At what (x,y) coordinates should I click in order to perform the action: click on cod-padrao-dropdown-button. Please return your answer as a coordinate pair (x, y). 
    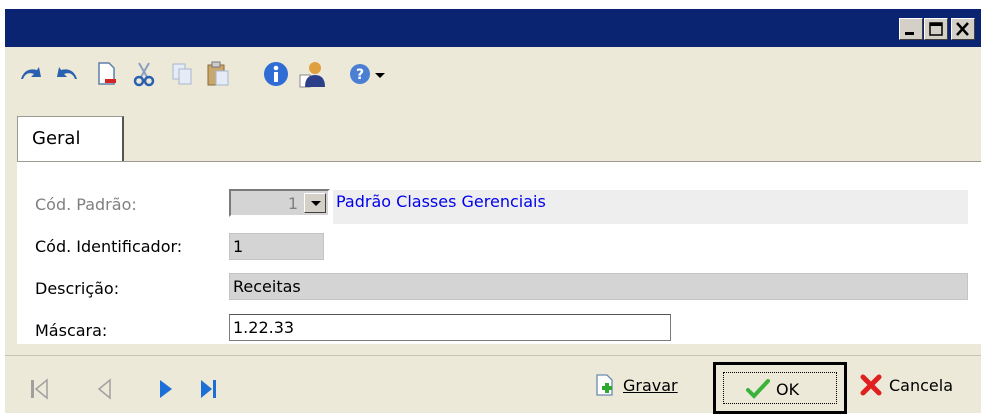
    Looking at the image, I should click on (315, 203).